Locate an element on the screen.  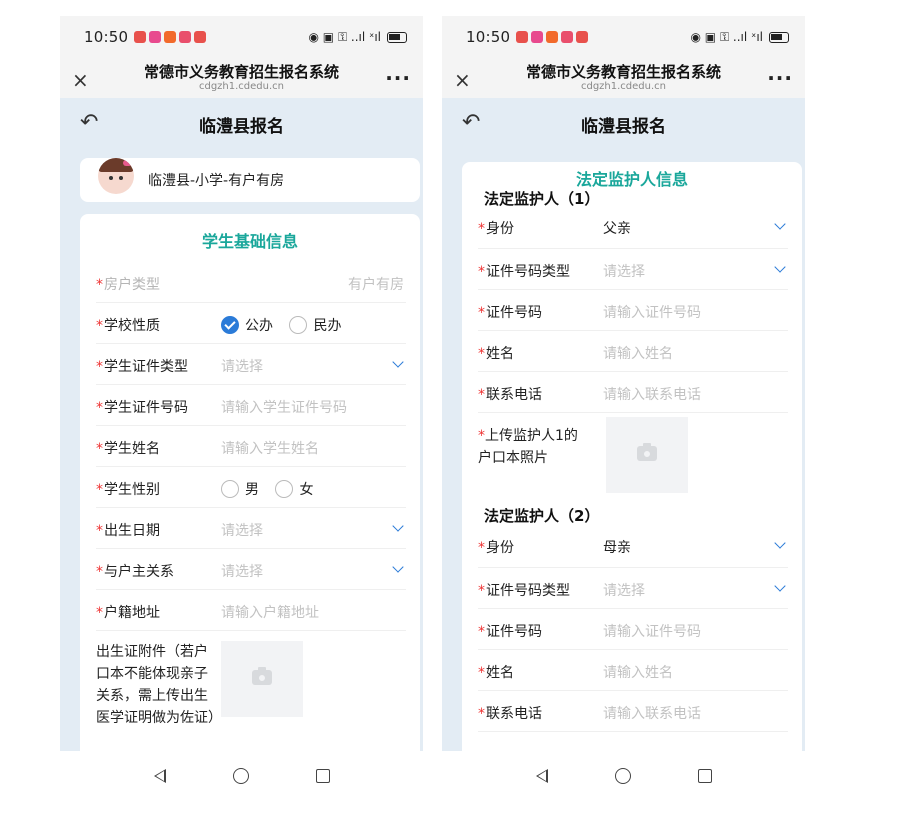
identity-value: 母亲 is located at coordinates (617, 548).